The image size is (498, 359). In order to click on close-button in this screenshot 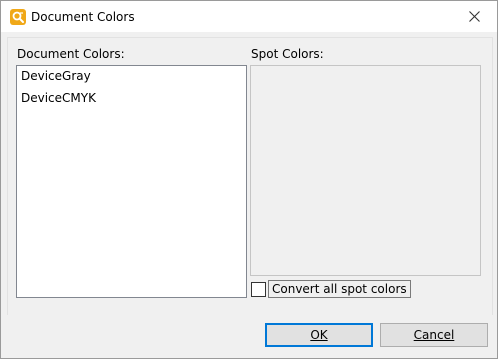, I will do `click(474, 16)`.